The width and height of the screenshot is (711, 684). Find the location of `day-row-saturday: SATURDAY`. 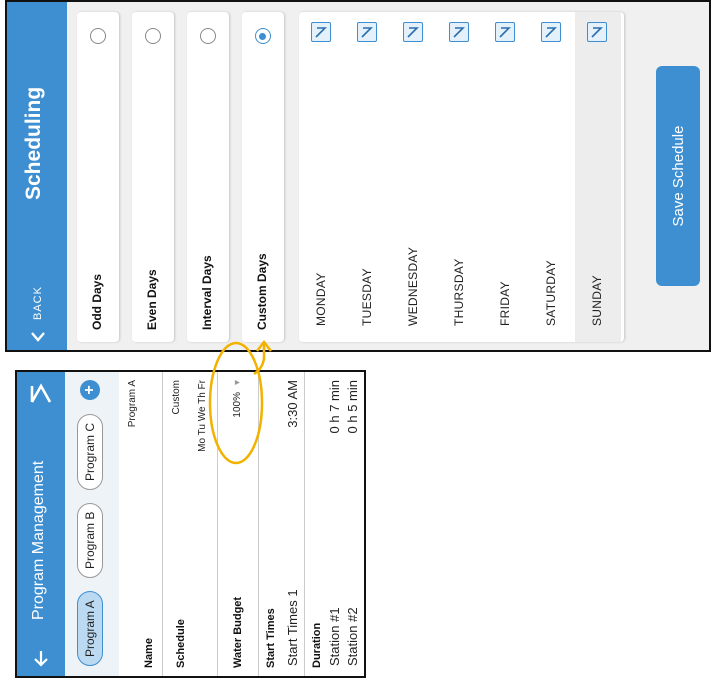

day-row-saturday: SATURDAY is located at coordinates (552, 177).